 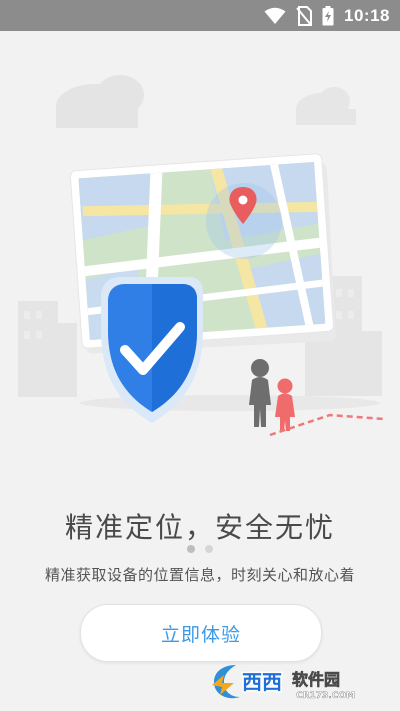 What do you see at coordinates (201, 633) in the screenshot?
I see `try-now-button: 立即体验` at bounding box center [201, 633].